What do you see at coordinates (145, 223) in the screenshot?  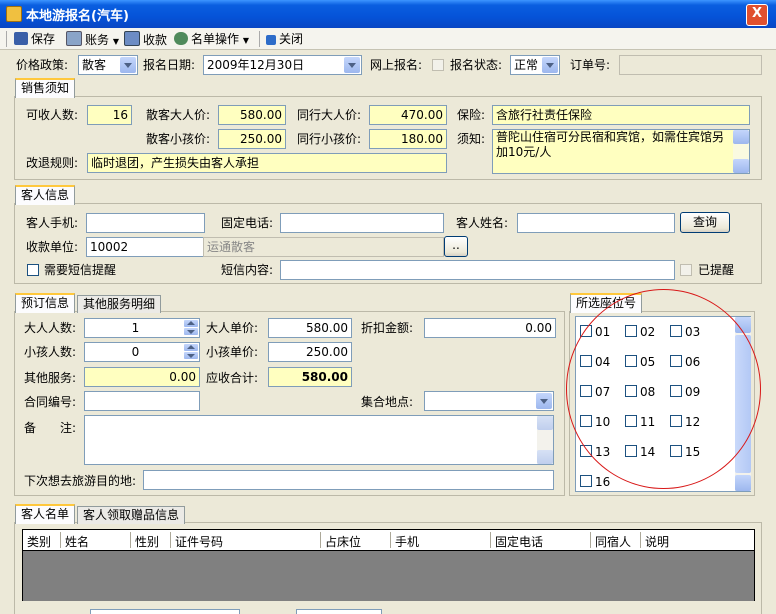 I see `mobile-field` at bounding box center [145, 223].